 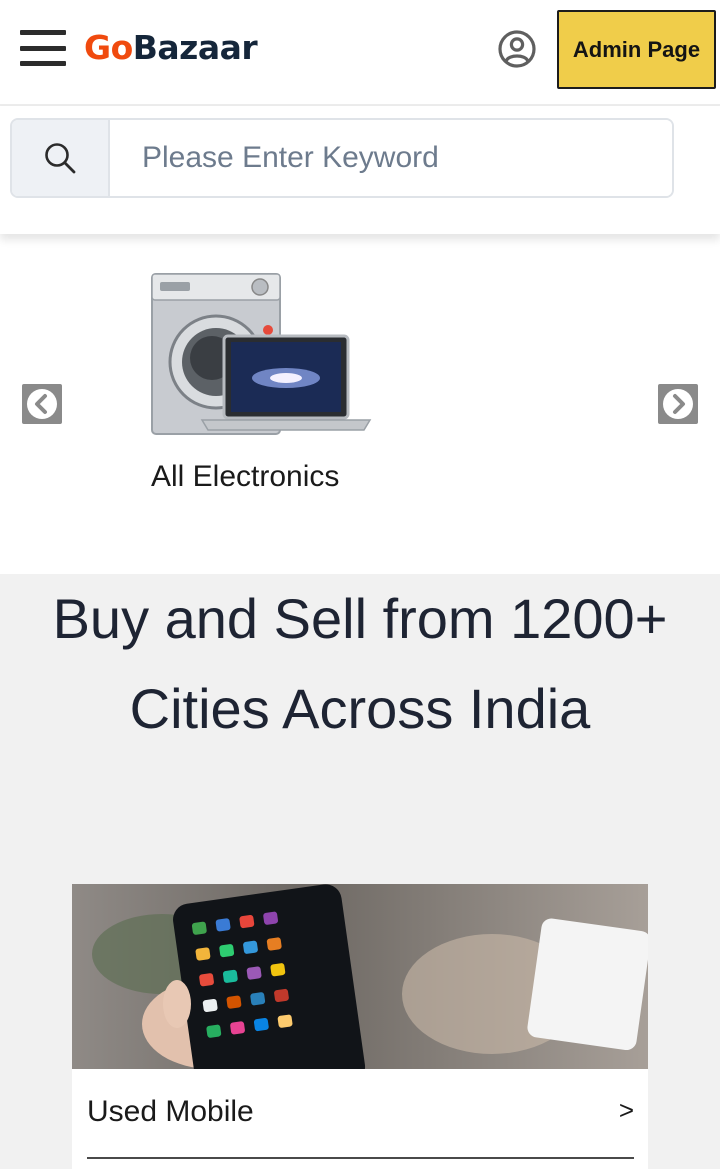 I want to click on category-row: Used Mobile >, so click(x=360, y=1114).